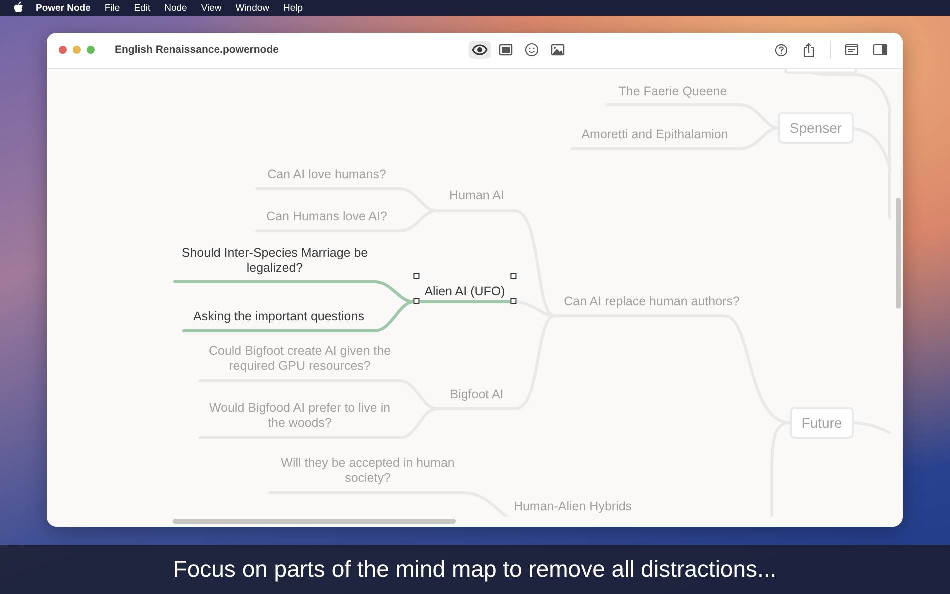 The height and width of the screenshot is (594, 950). I want to click on node-label: Will they be accepted in human society?, so click(368, 471).